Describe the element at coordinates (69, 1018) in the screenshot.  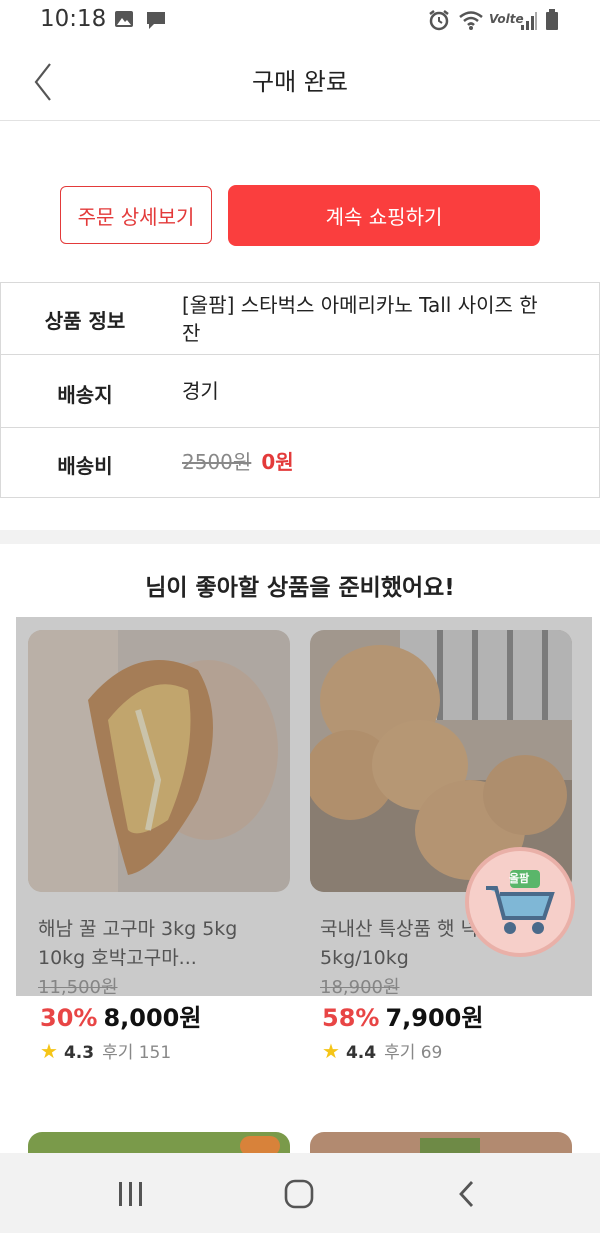
I see `discount-rate: 30%` at that location.